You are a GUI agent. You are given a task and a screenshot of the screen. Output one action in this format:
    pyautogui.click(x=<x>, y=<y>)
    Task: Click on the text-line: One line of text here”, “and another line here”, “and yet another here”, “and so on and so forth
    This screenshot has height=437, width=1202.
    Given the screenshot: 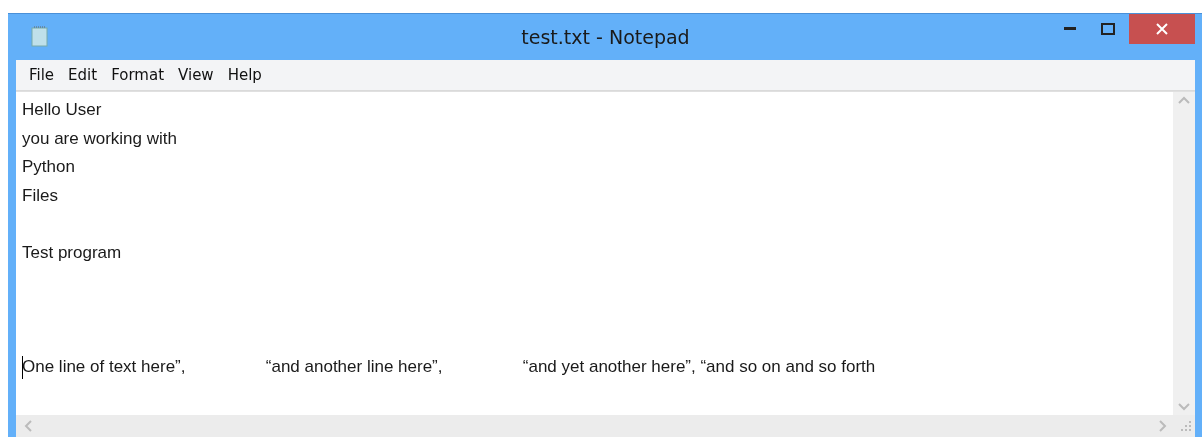 What is the action you would take?
    pyautogui.click(x=449, y=368)
    